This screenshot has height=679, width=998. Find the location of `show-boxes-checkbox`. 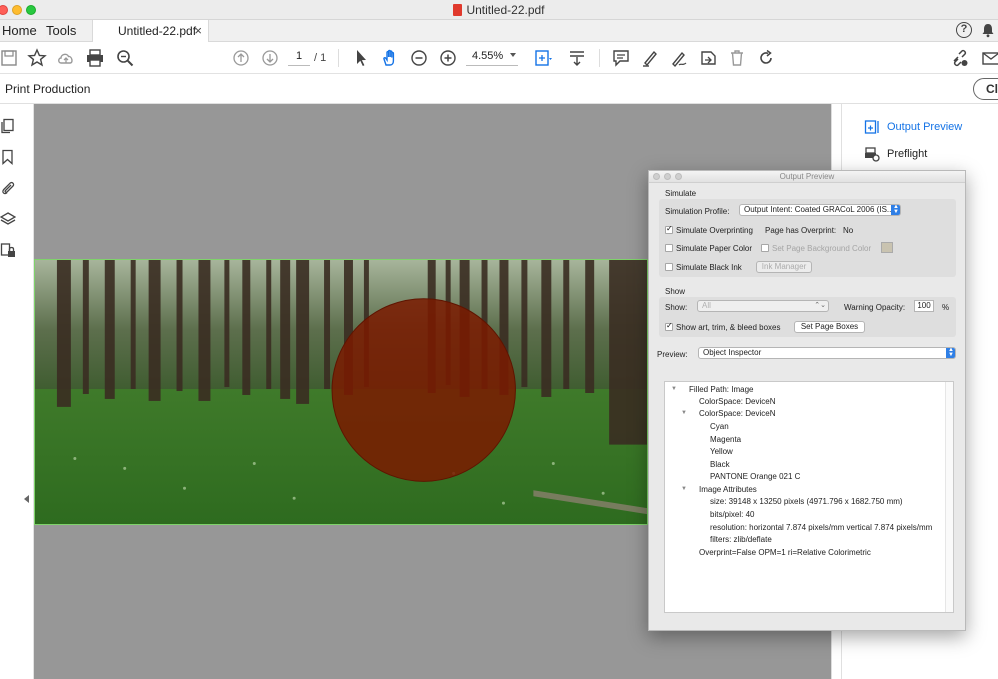

show-boxes-checkbox is located at coordinates (669, 326).